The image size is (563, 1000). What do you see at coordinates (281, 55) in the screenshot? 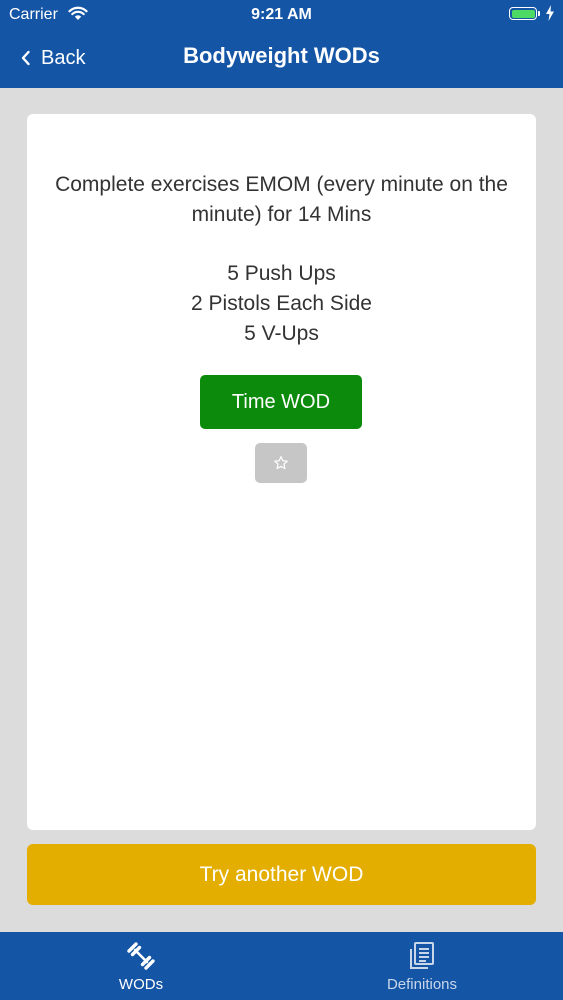
I see `page-title: Bodyweight WODs` at bounding box center [281, 55].